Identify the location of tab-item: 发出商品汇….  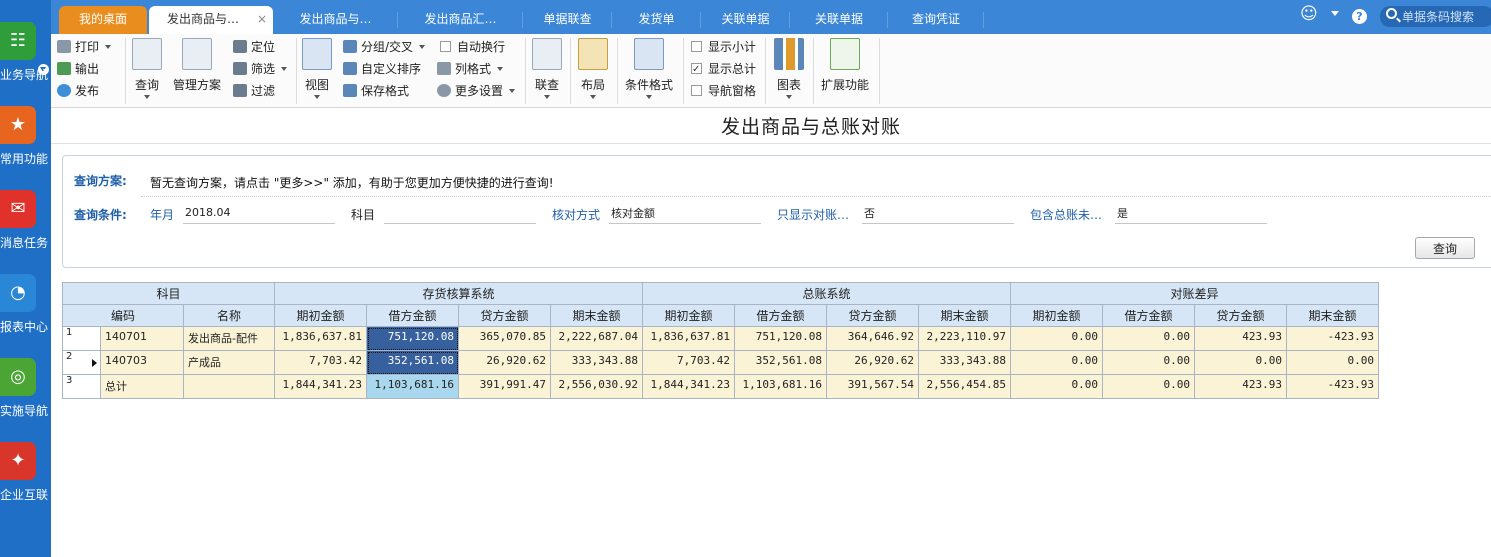
(460, 20).